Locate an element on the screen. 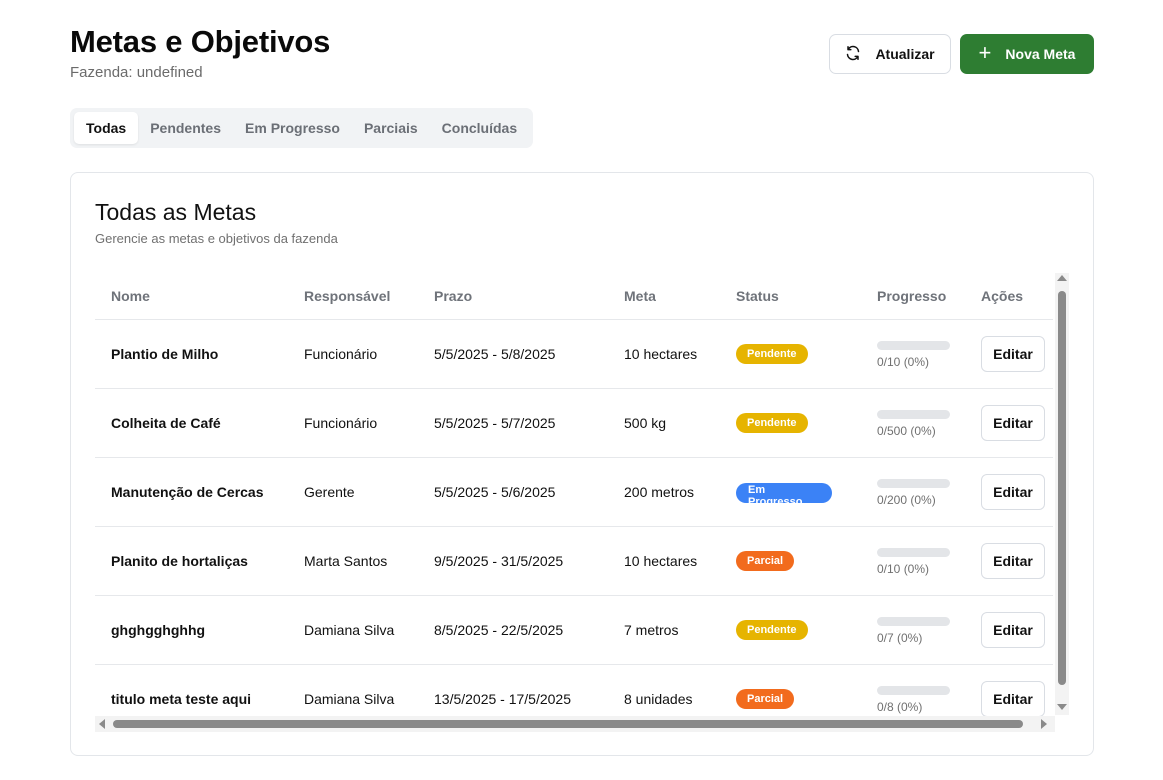  goal-progress-cell: 0/500 (0%) is located at coordinates (913, 423).